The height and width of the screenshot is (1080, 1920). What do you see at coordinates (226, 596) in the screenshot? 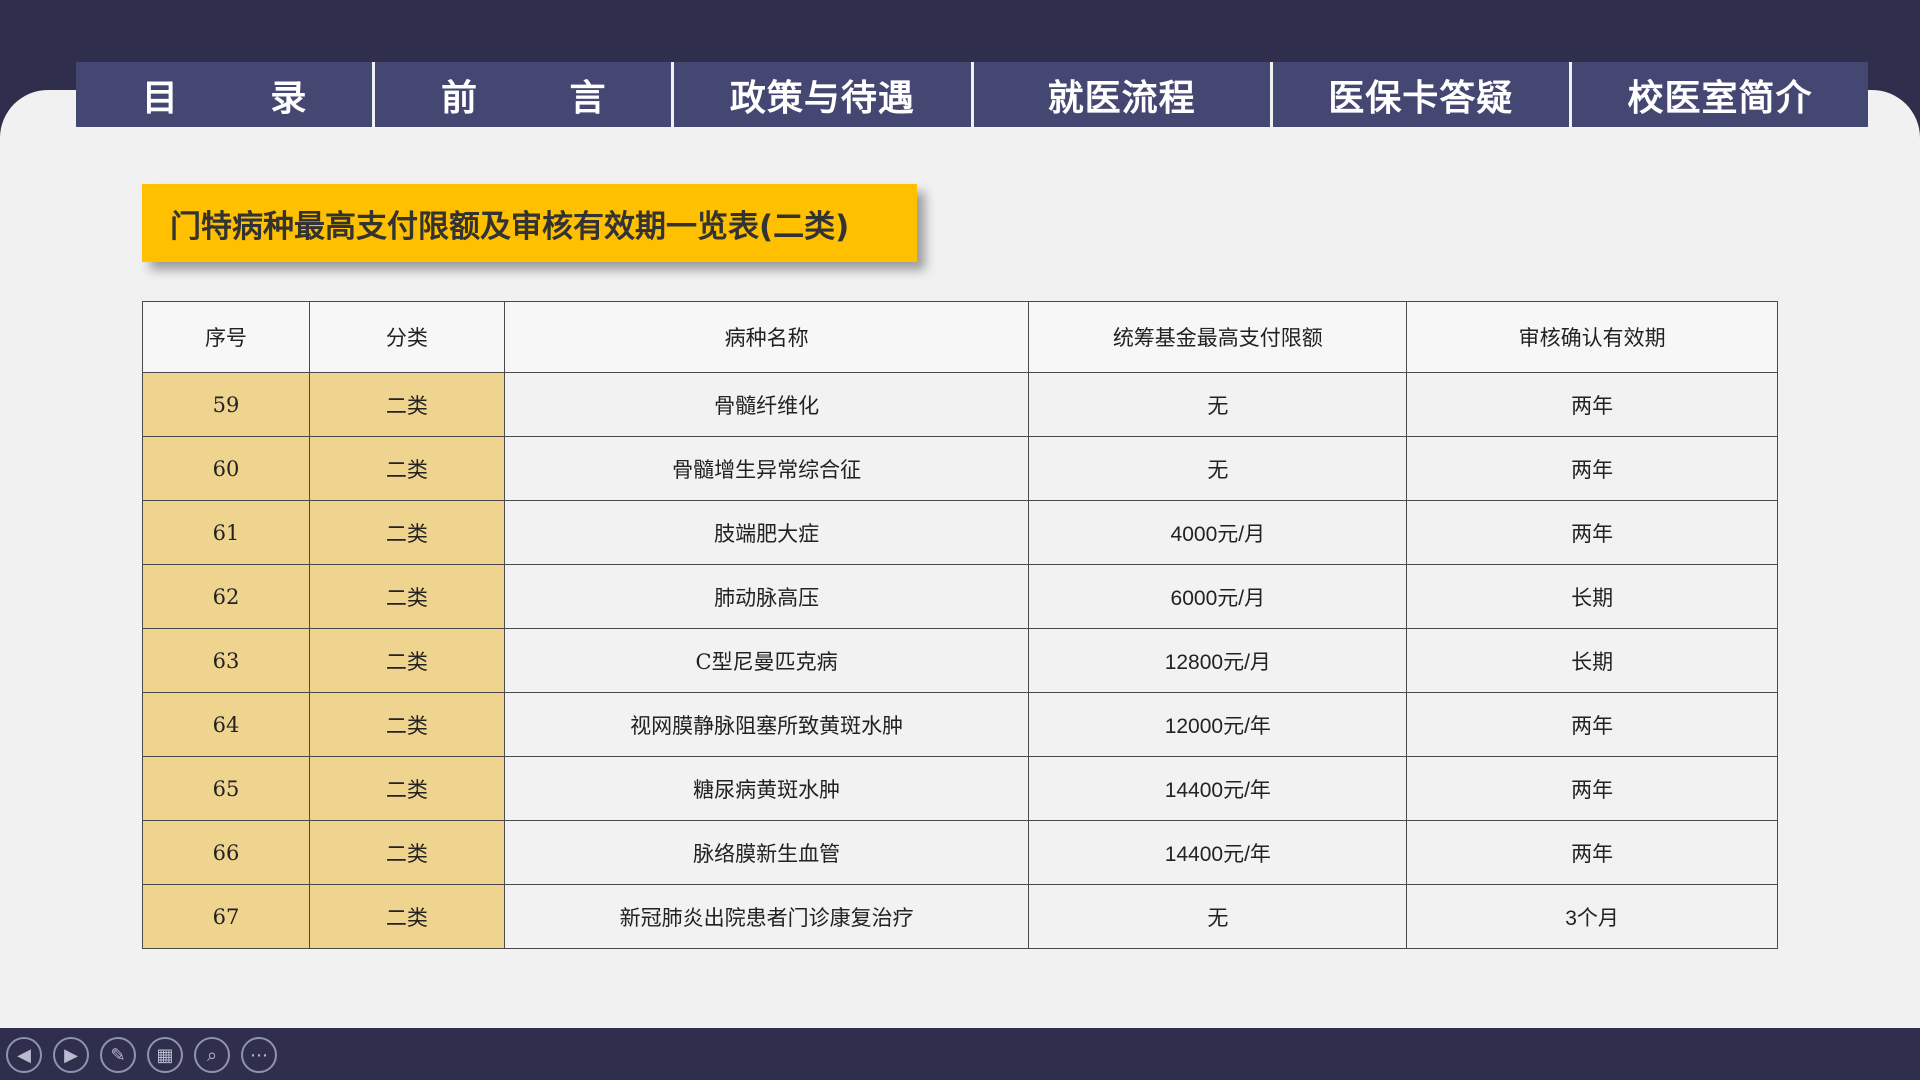
I see `cell-index: 62` at bounding box center [226, 596].